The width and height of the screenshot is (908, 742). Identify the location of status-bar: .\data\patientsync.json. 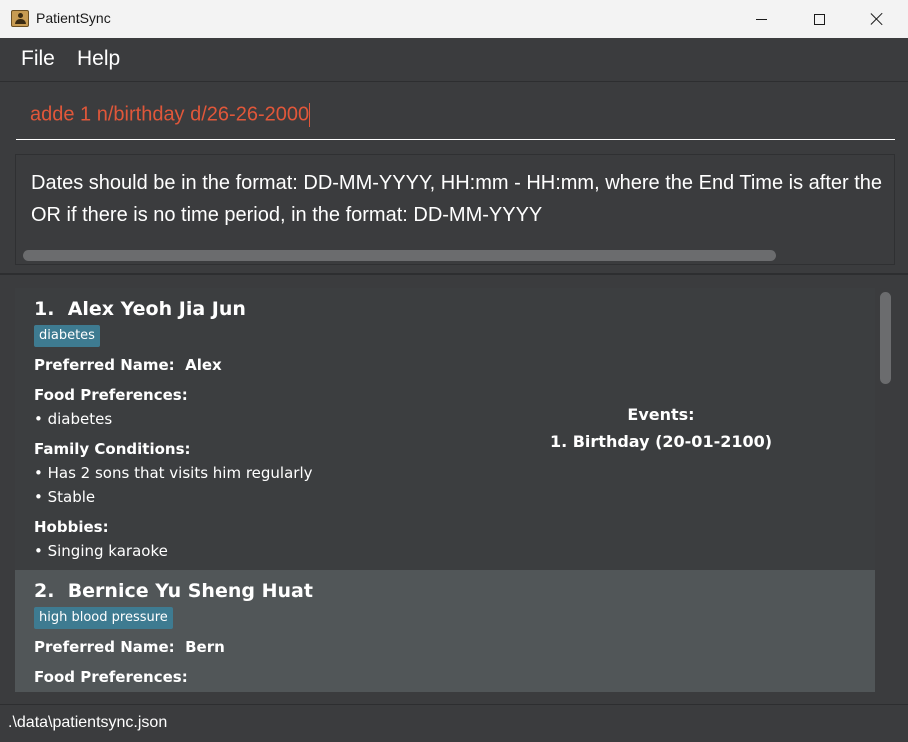
(454, 723).